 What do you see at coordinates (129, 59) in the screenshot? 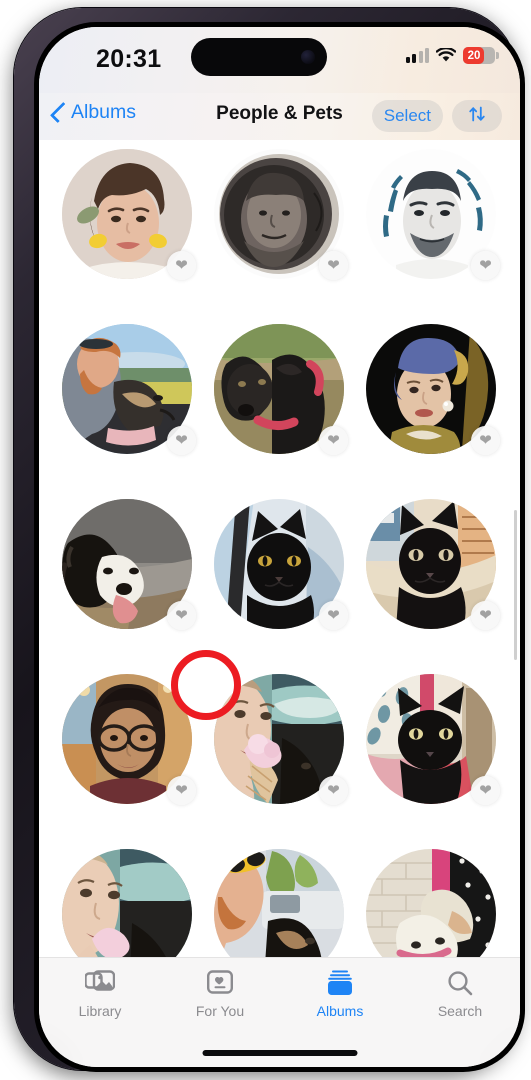
I see `status-time: 20:31` at bounding box center [129, 59].